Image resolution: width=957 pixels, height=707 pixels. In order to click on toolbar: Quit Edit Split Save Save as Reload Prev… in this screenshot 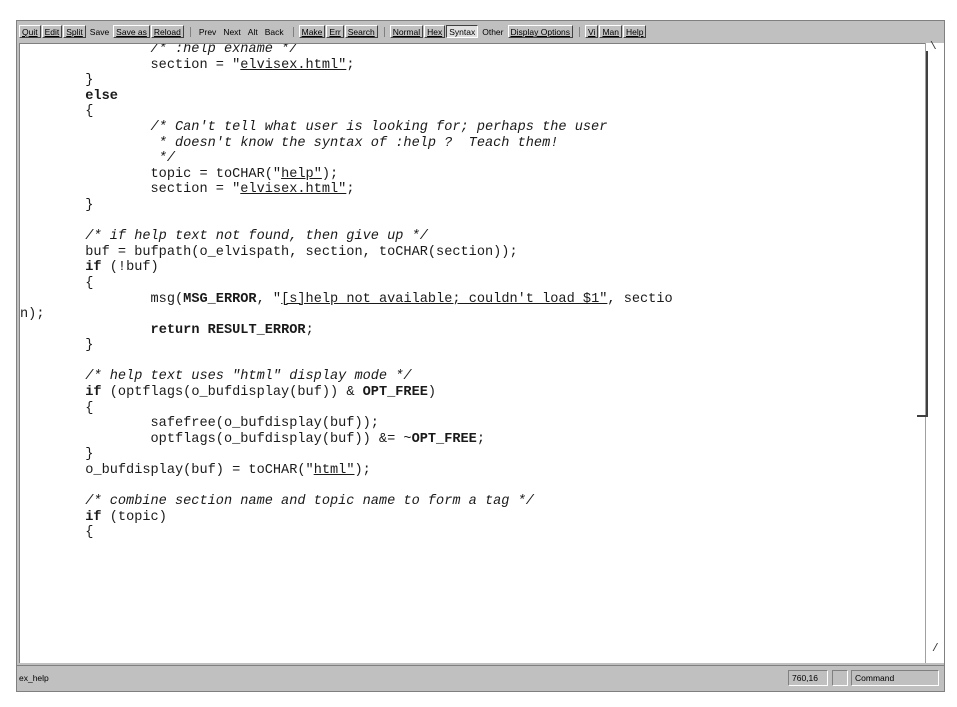, I will do `click(480, 31)`.